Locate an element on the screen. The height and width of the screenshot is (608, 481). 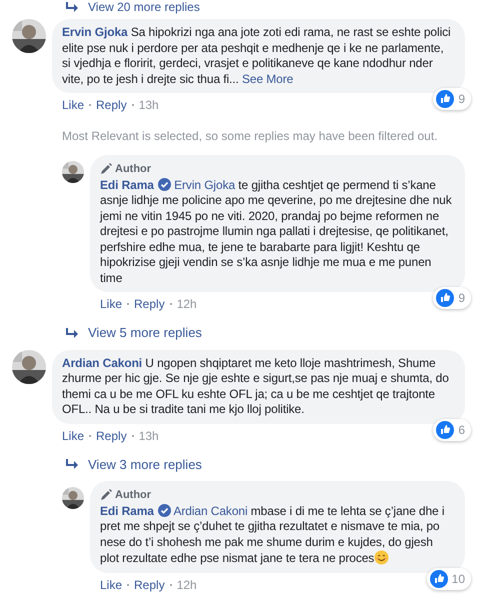
filter-notice: Most Relevant is selected, so some replies may have been filtered out. is located at coordinates (250, 136).